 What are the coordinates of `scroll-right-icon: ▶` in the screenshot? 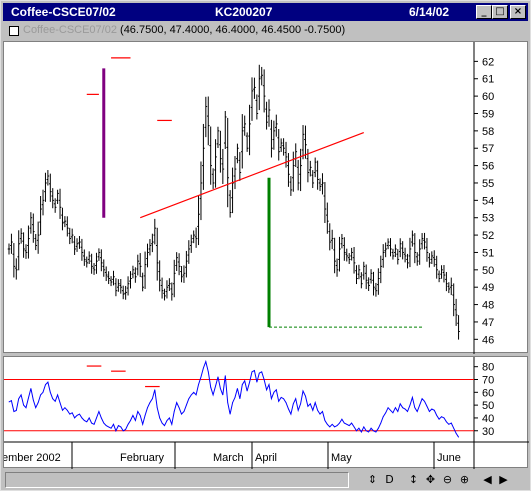 It's located at (503, 480).